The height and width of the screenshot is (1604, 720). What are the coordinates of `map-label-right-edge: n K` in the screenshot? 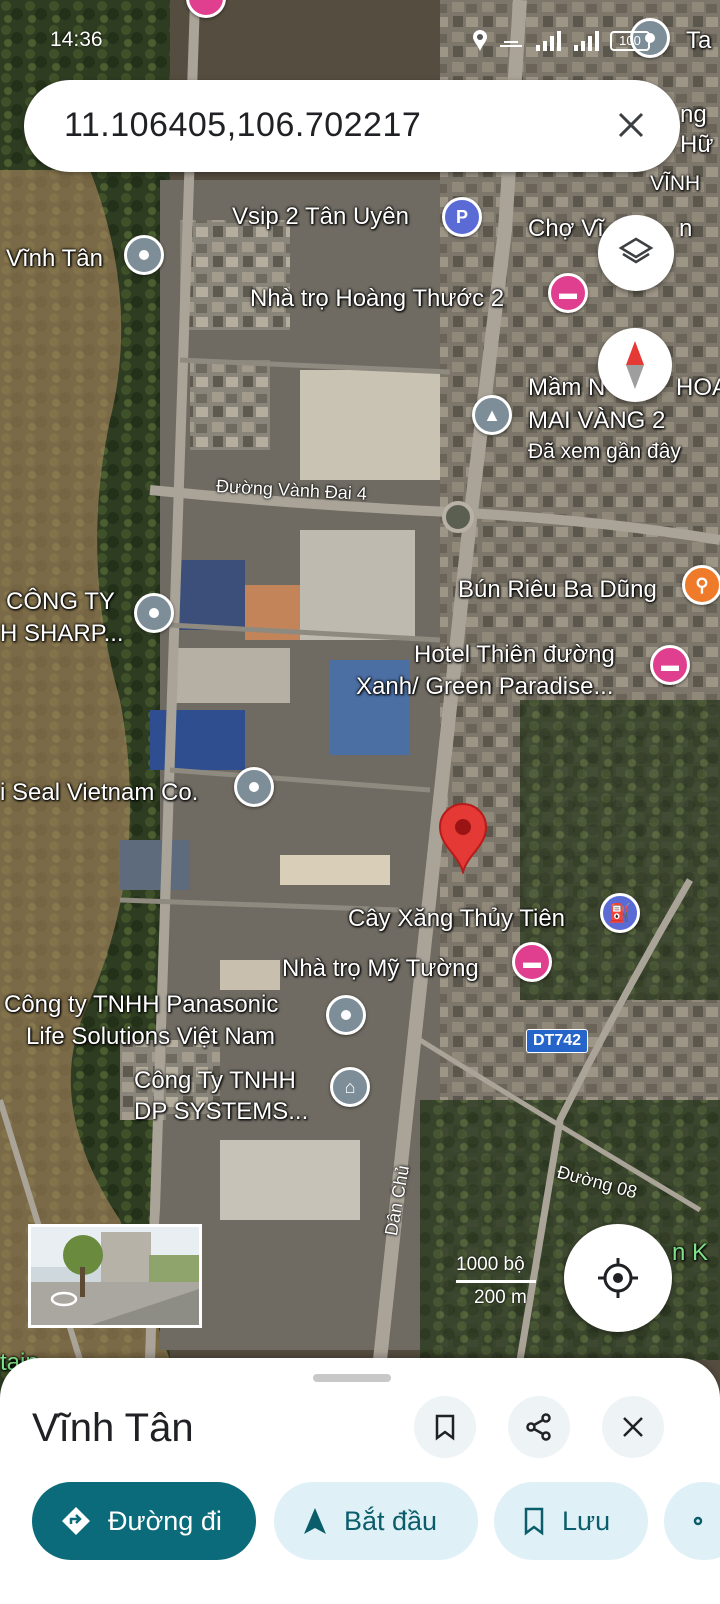 It's located at (690, 1252).